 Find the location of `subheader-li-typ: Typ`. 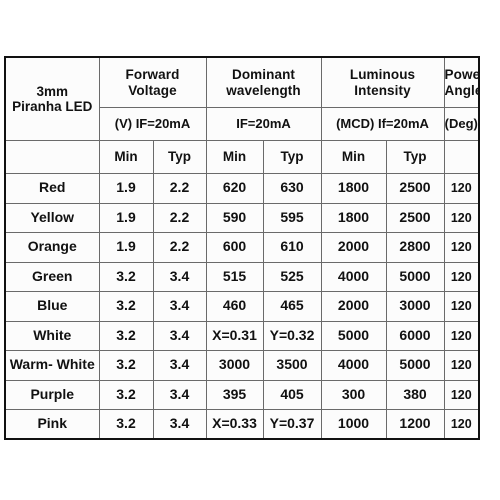

subheader-li-typ: Typ is located at coordinates (415, 157).